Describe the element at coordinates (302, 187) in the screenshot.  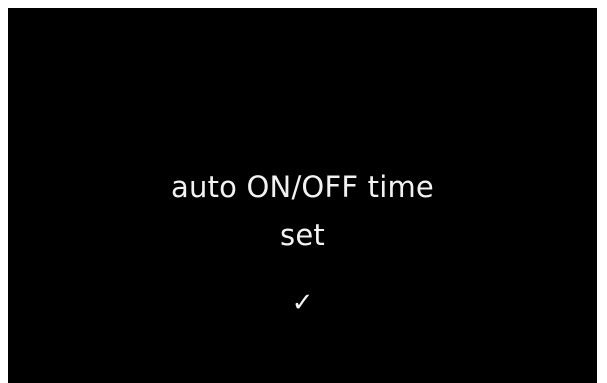
I see `message-line-1: auto ON/OFF time` at that location.